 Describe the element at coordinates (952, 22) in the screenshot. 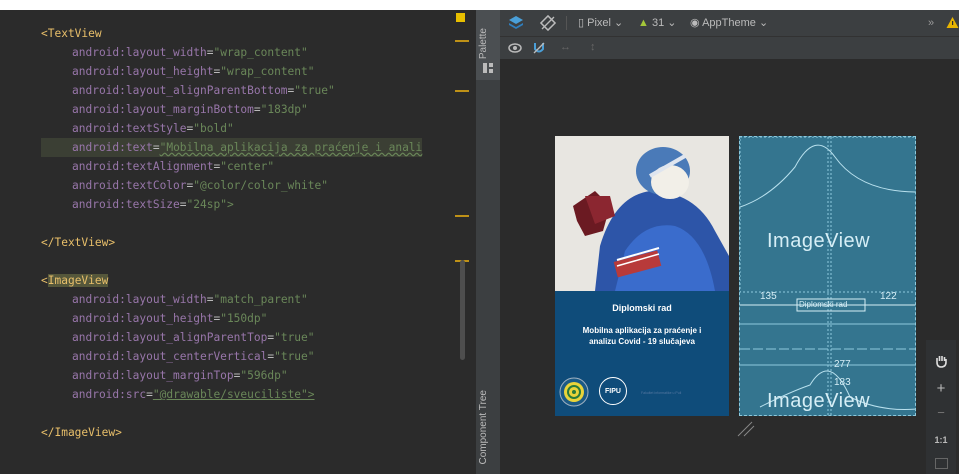

I see `warning-icon` at that location.